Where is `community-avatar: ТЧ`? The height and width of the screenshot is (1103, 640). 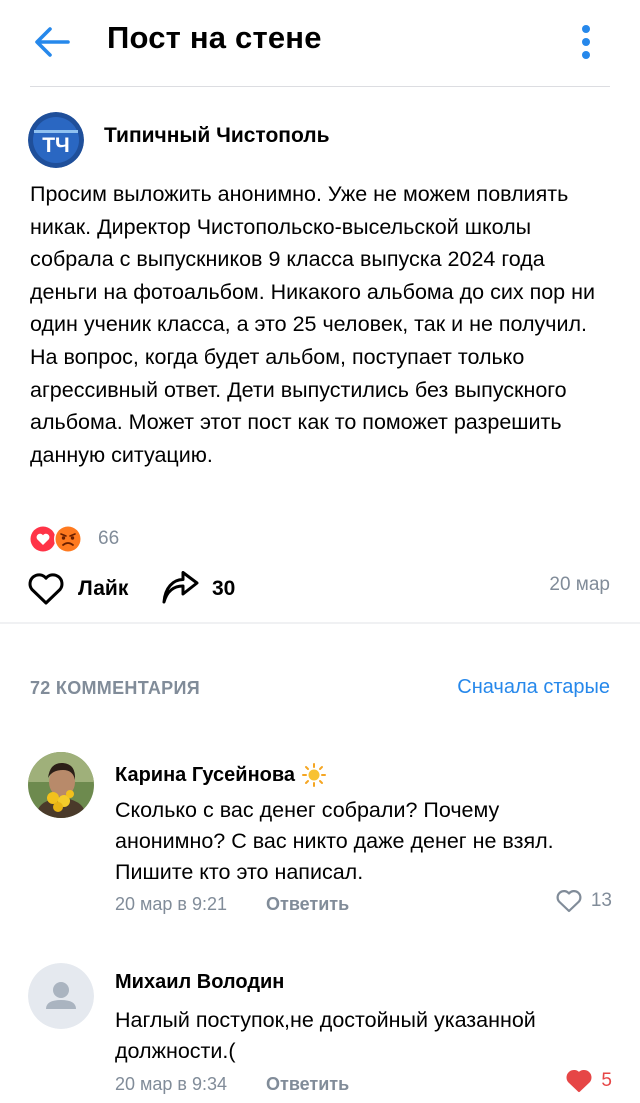 community-avatar: ТЧ is located at coordinates (56, 140).